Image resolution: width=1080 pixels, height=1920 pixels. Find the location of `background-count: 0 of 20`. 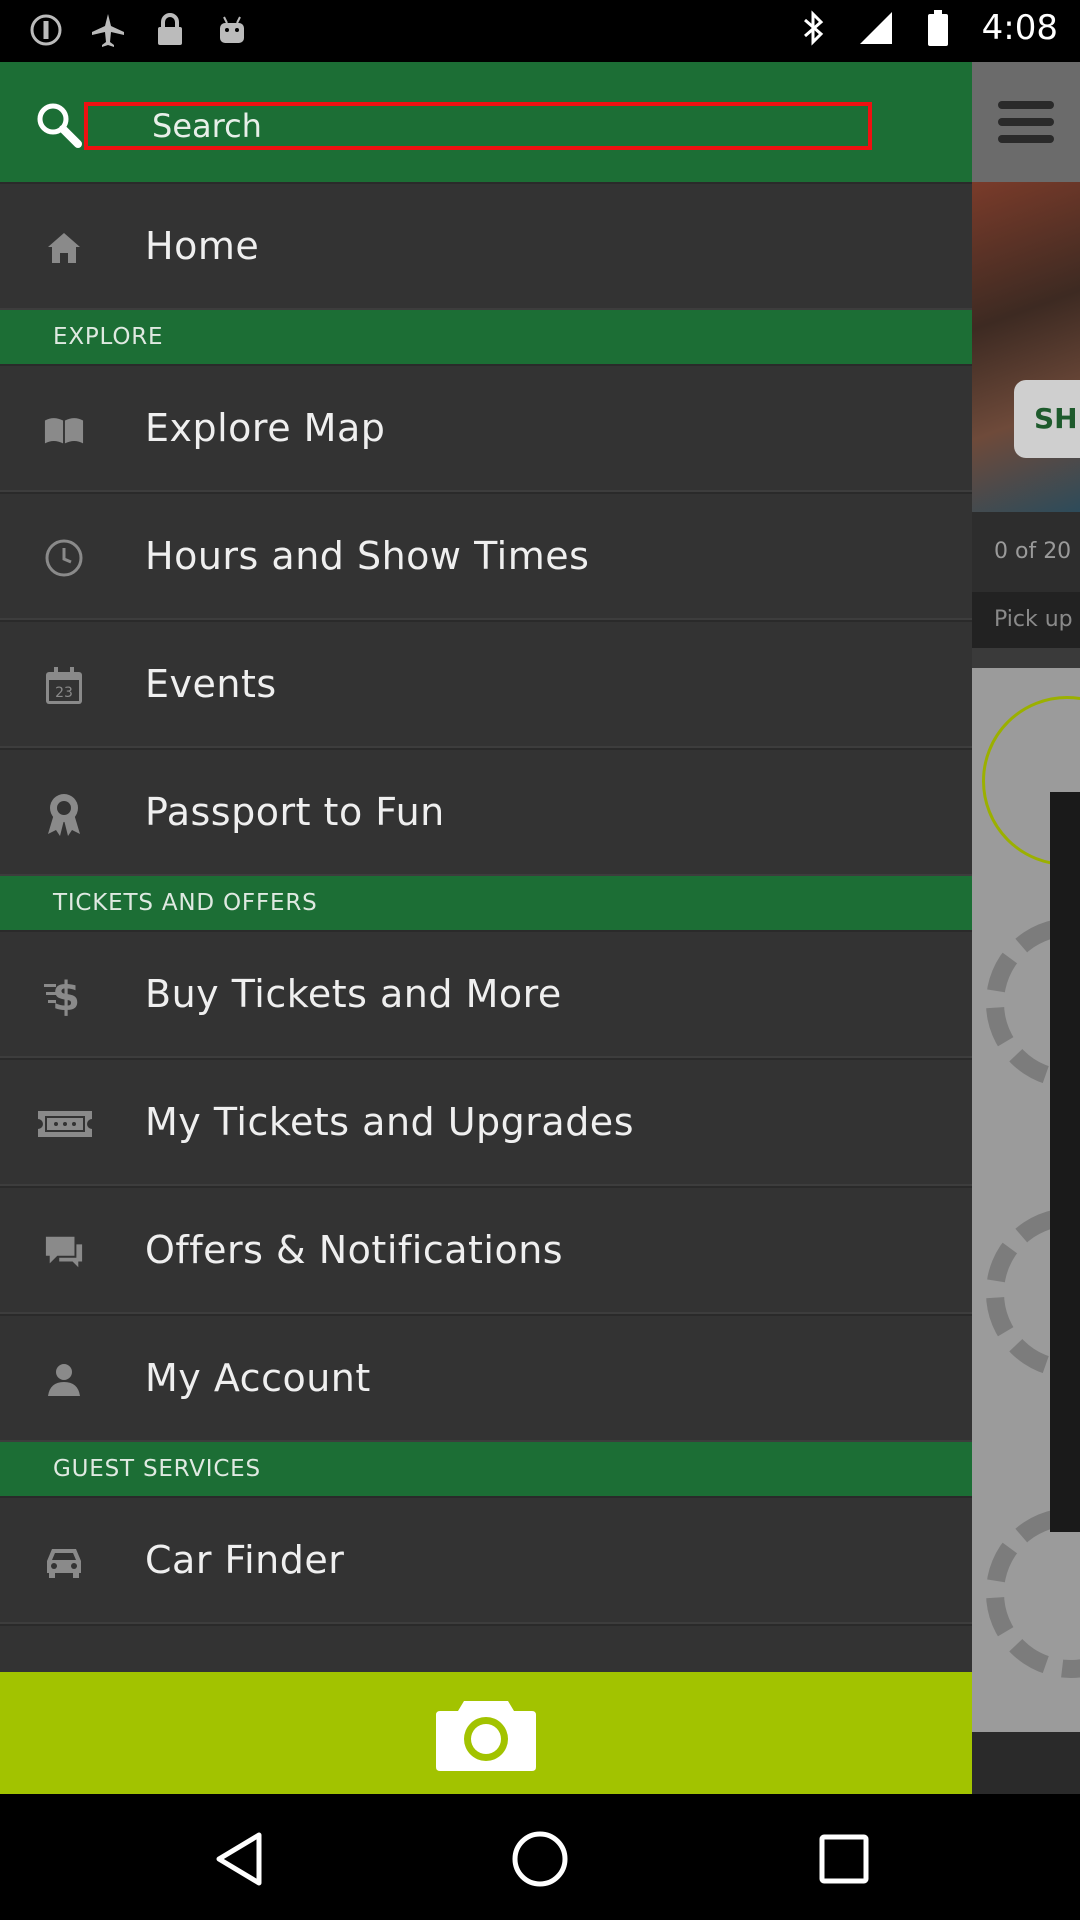

background-count: 0 of 20 is located at coordinates (1026, 552).